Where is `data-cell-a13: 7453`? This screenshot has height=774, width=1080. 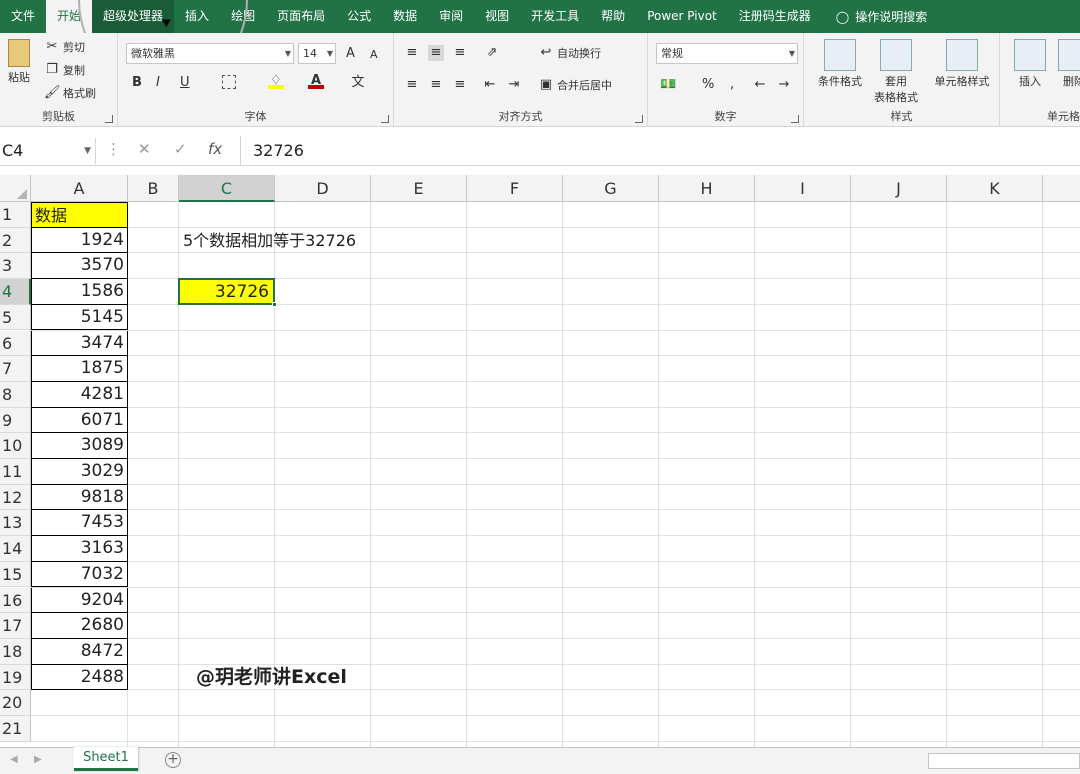
data-cell-a13: 7453 is located at coordinates (79, 523).